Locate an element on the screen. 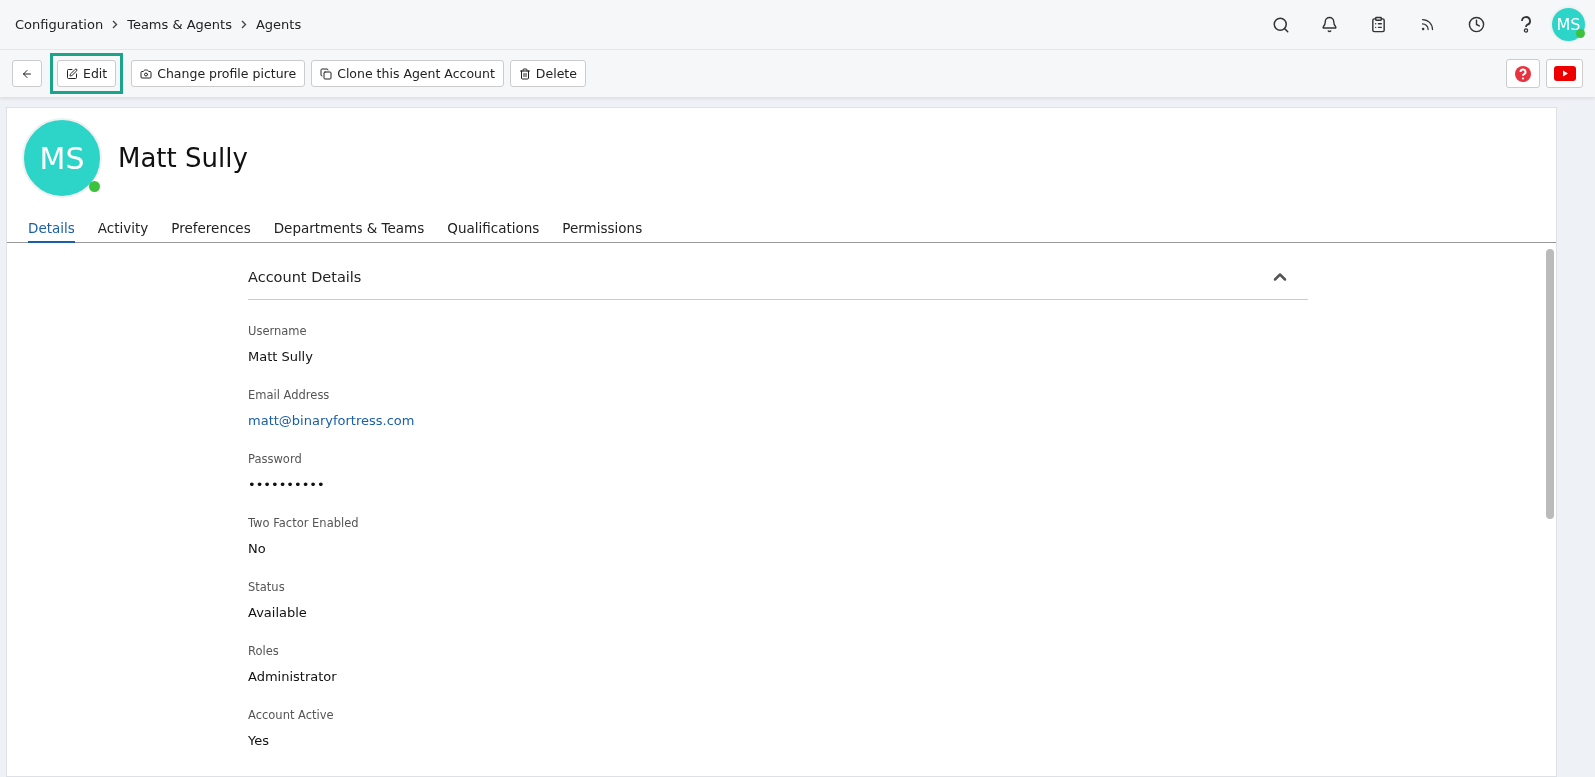 Image resolution: width=1595 pixels, height=777 pixels. camera-icon is located at coordinates (146, 73).